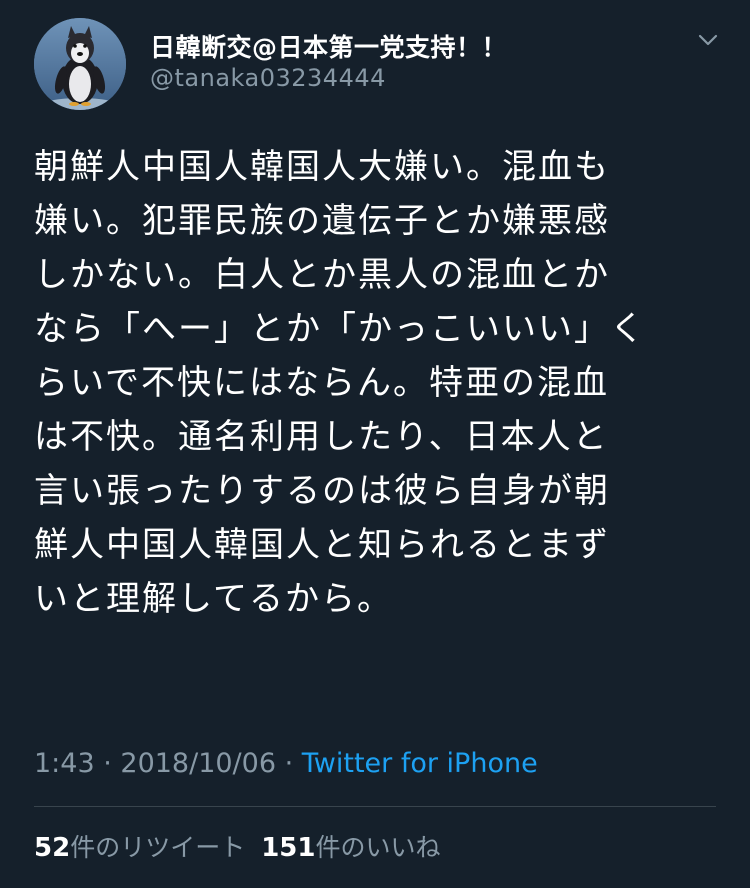 The image size is (750, 888). I want to click on user-handle: @tanaka03234444, so click(268, 78).